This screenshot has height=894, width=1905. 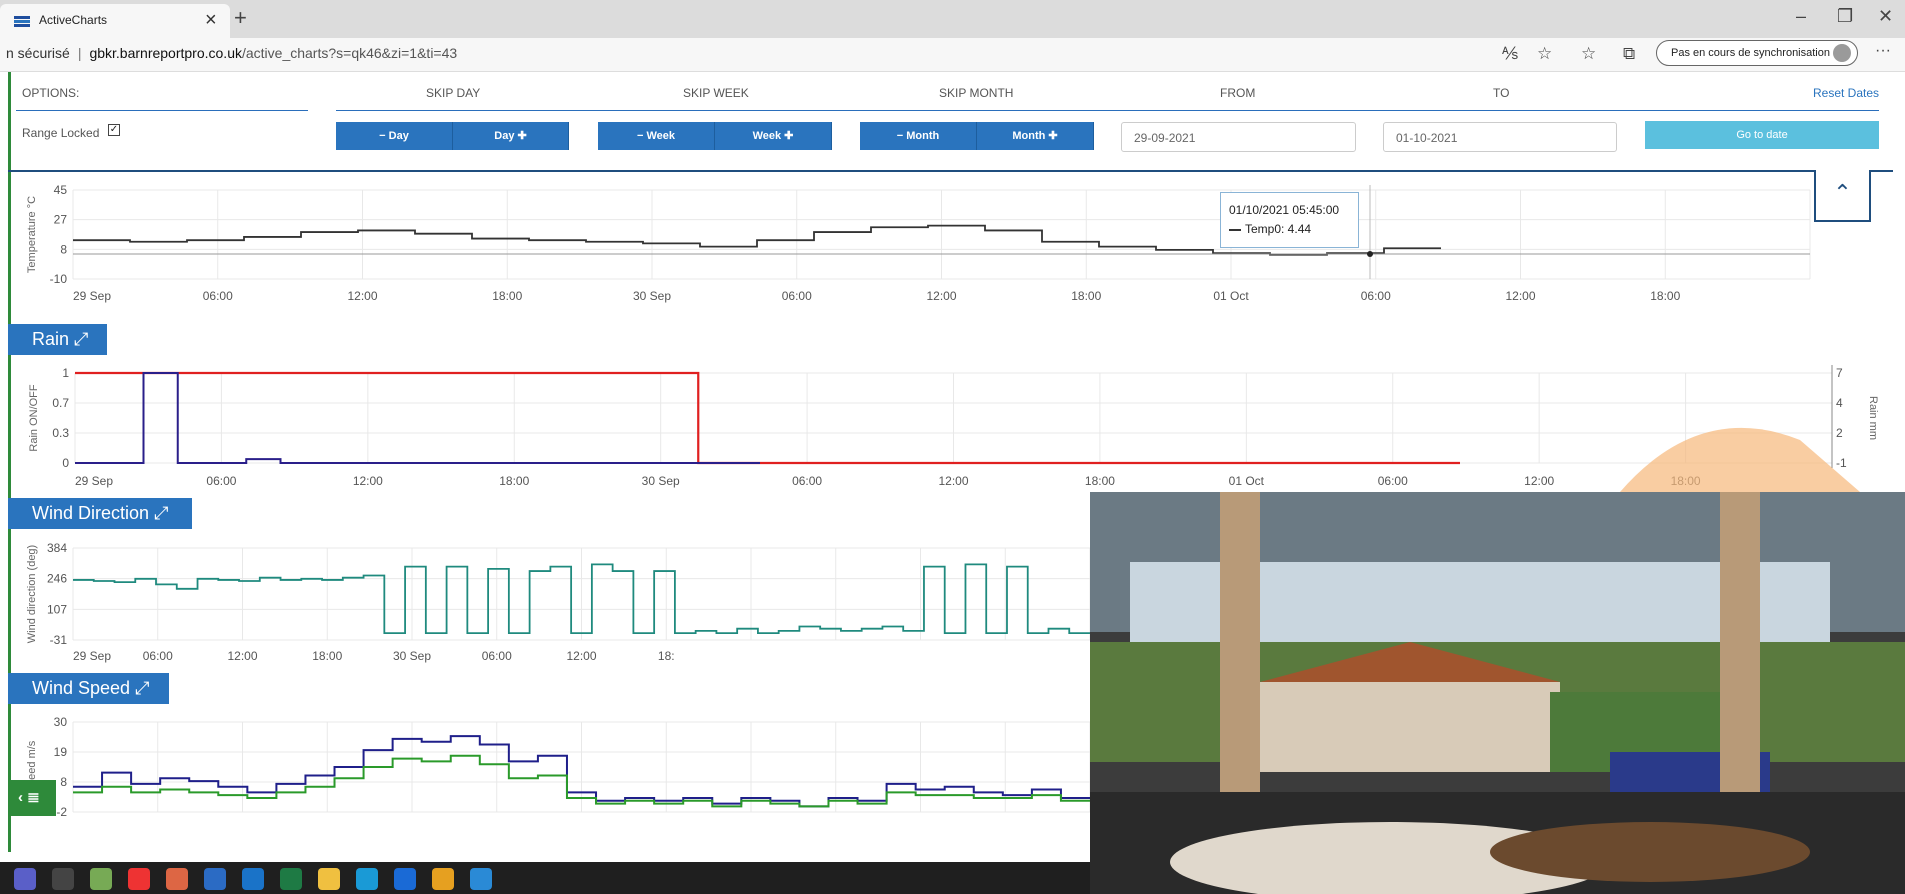 What do you see at coordinates (1841, 463) in the screenshot?
I see `y2-tick-label: -1` at bounding box center [1841, 463].